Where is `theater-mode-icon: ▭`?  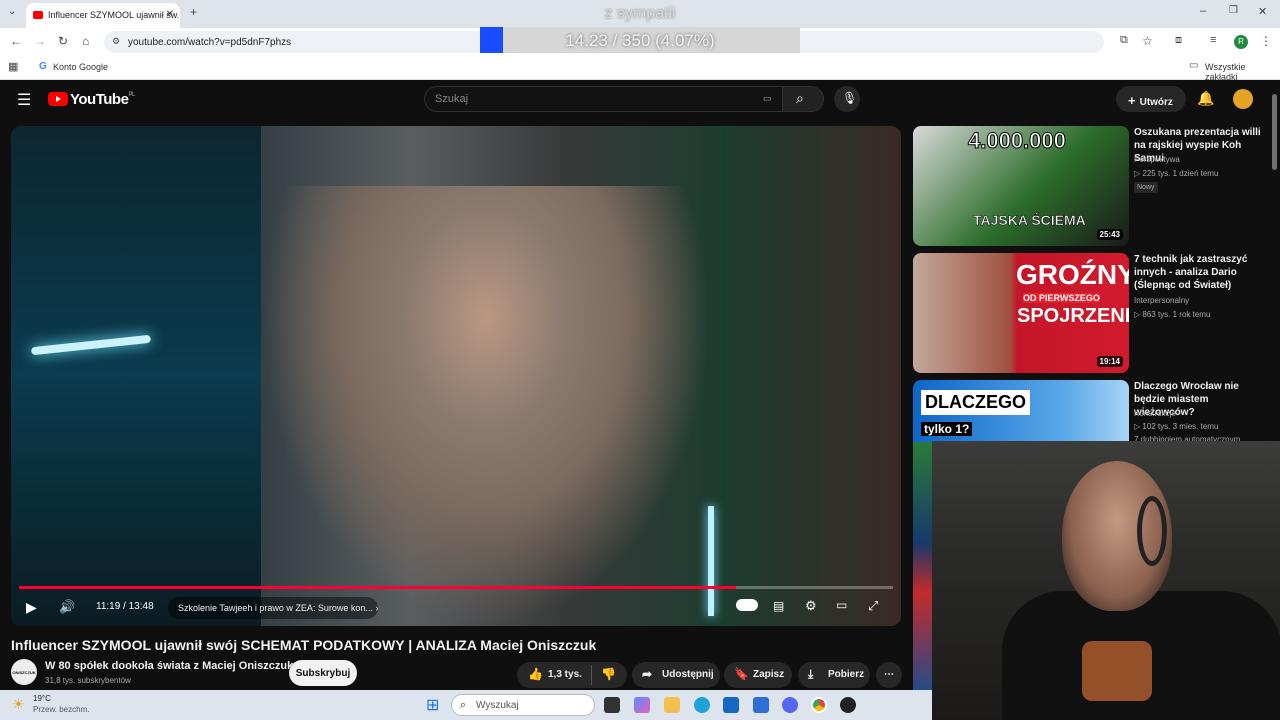
theater-mode-icon: ▭ is located at coordinates (841, 605).